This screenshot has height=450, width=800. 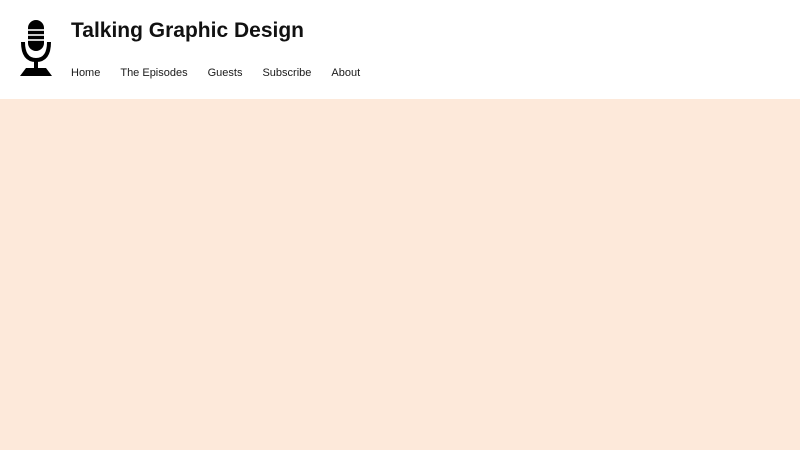 What do you see at coordinates (345, 73) in the screenshot?
I see `nav-item-about: About` at bounding box center [345, 73].